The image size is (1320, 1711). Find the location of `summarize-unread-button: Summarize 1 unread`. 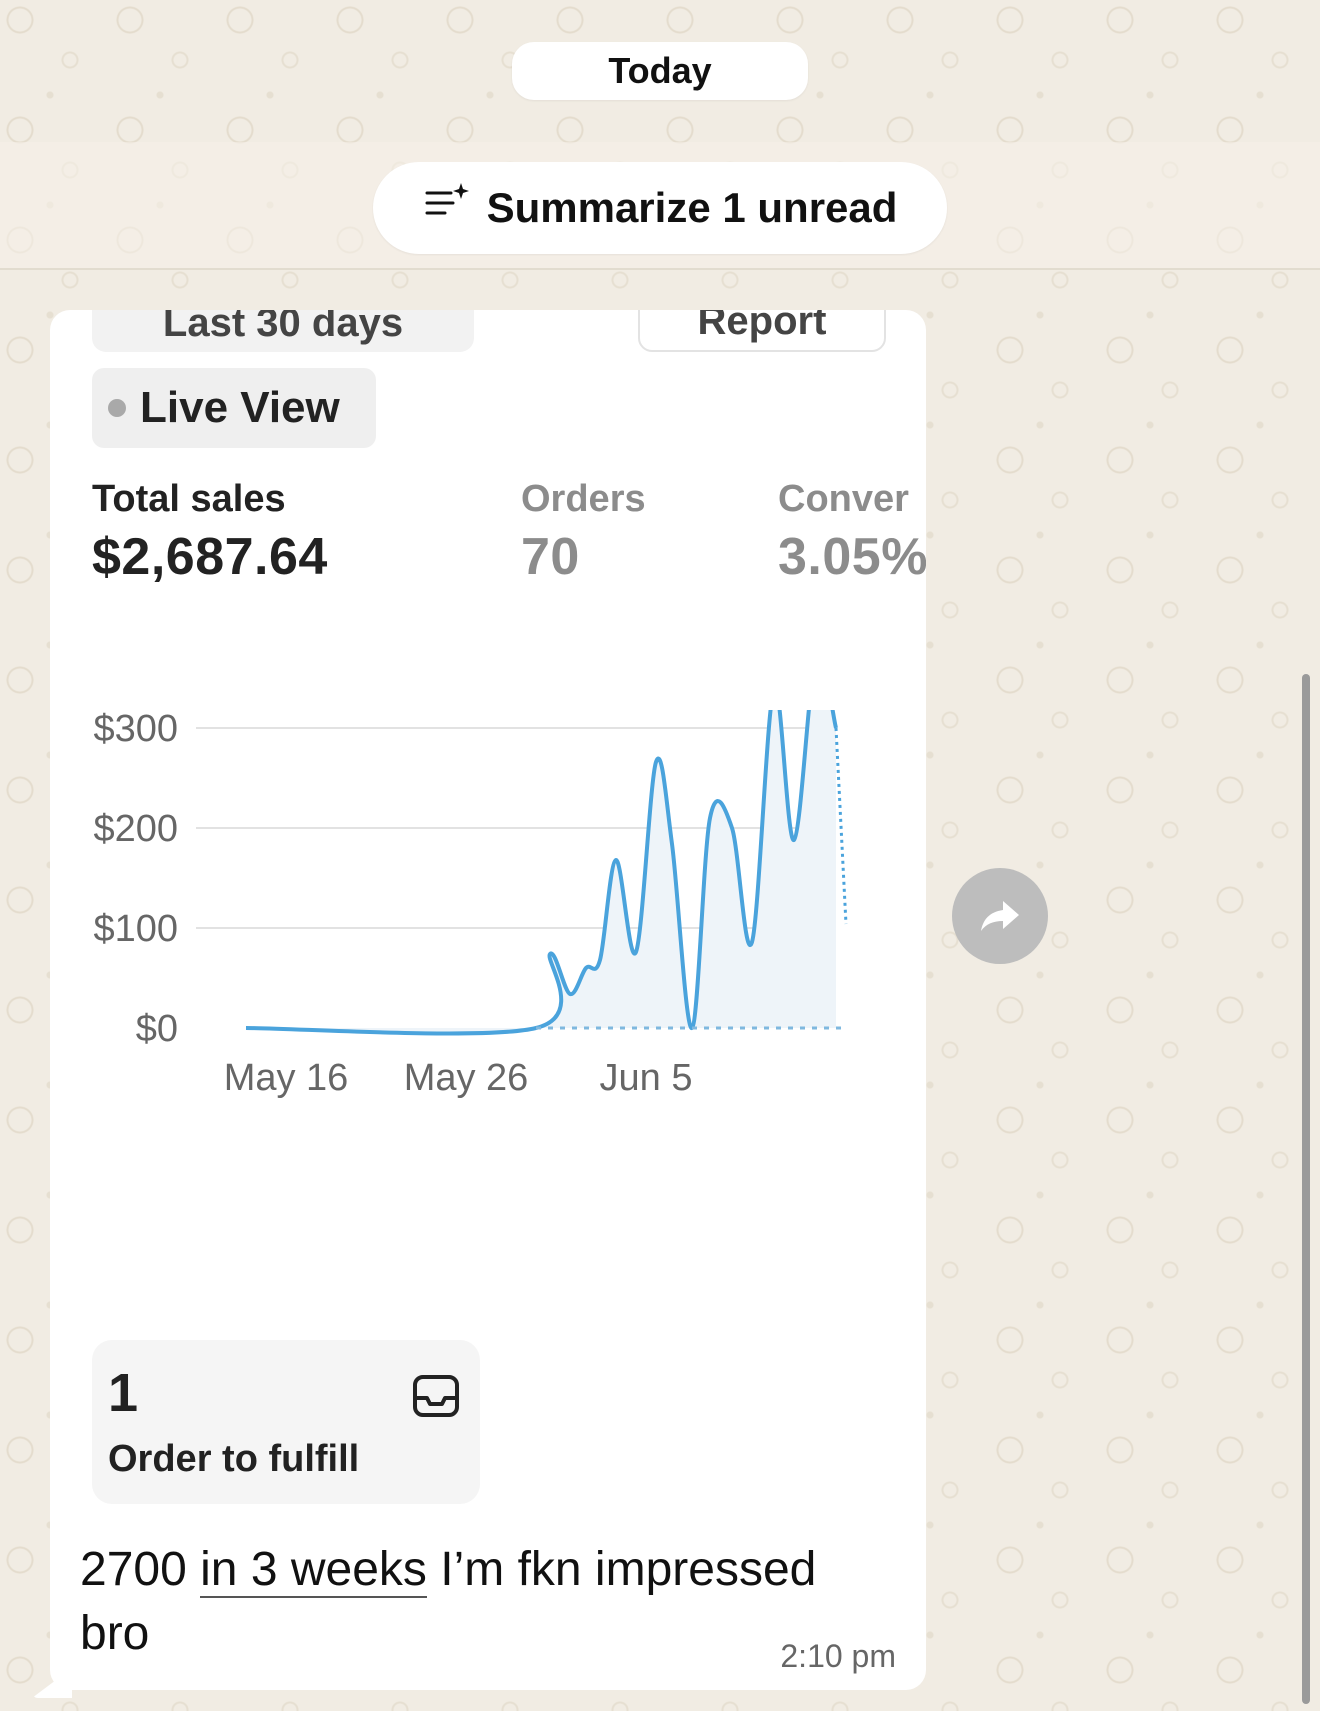

summarize-unread-button: Summarize 1 unread is located at coordinates (660, 208).